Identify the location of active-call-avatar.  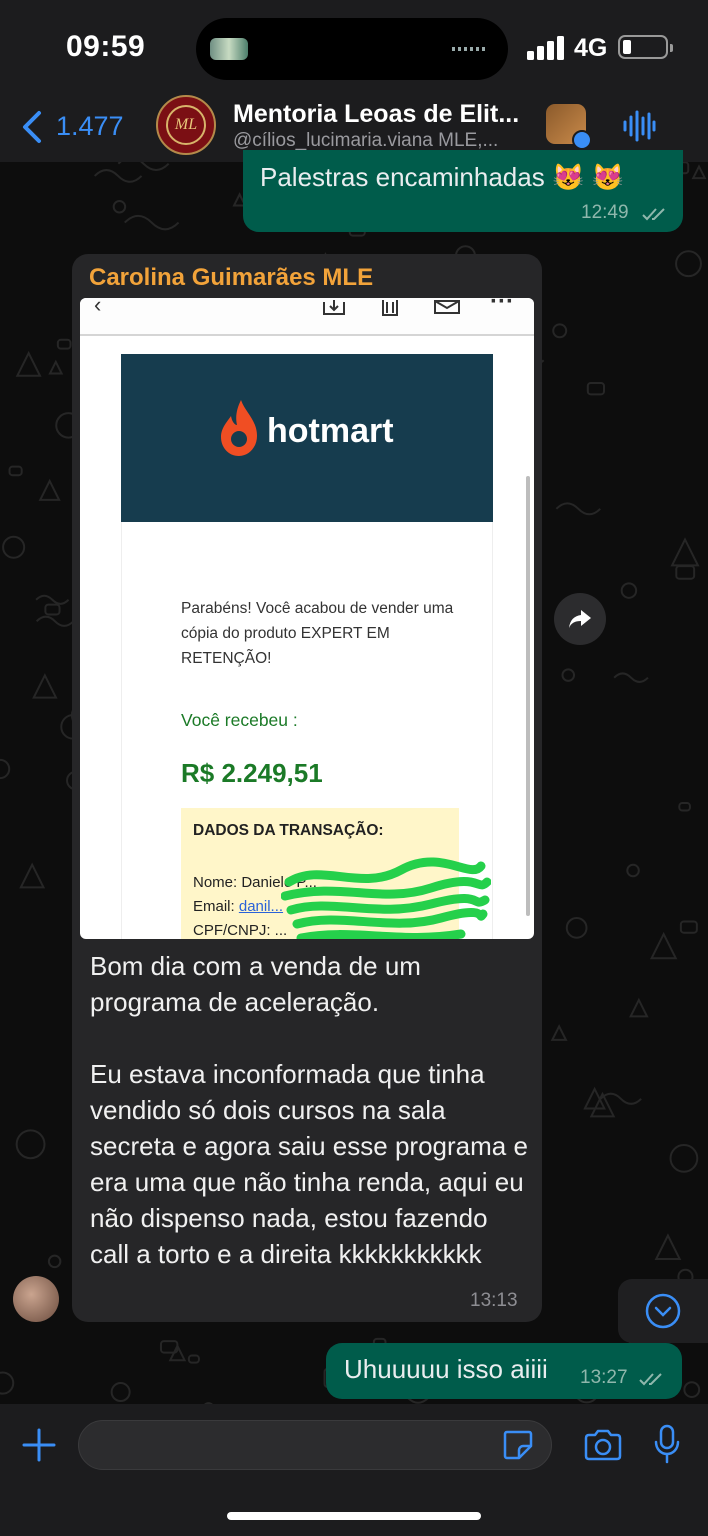
(569, 127).